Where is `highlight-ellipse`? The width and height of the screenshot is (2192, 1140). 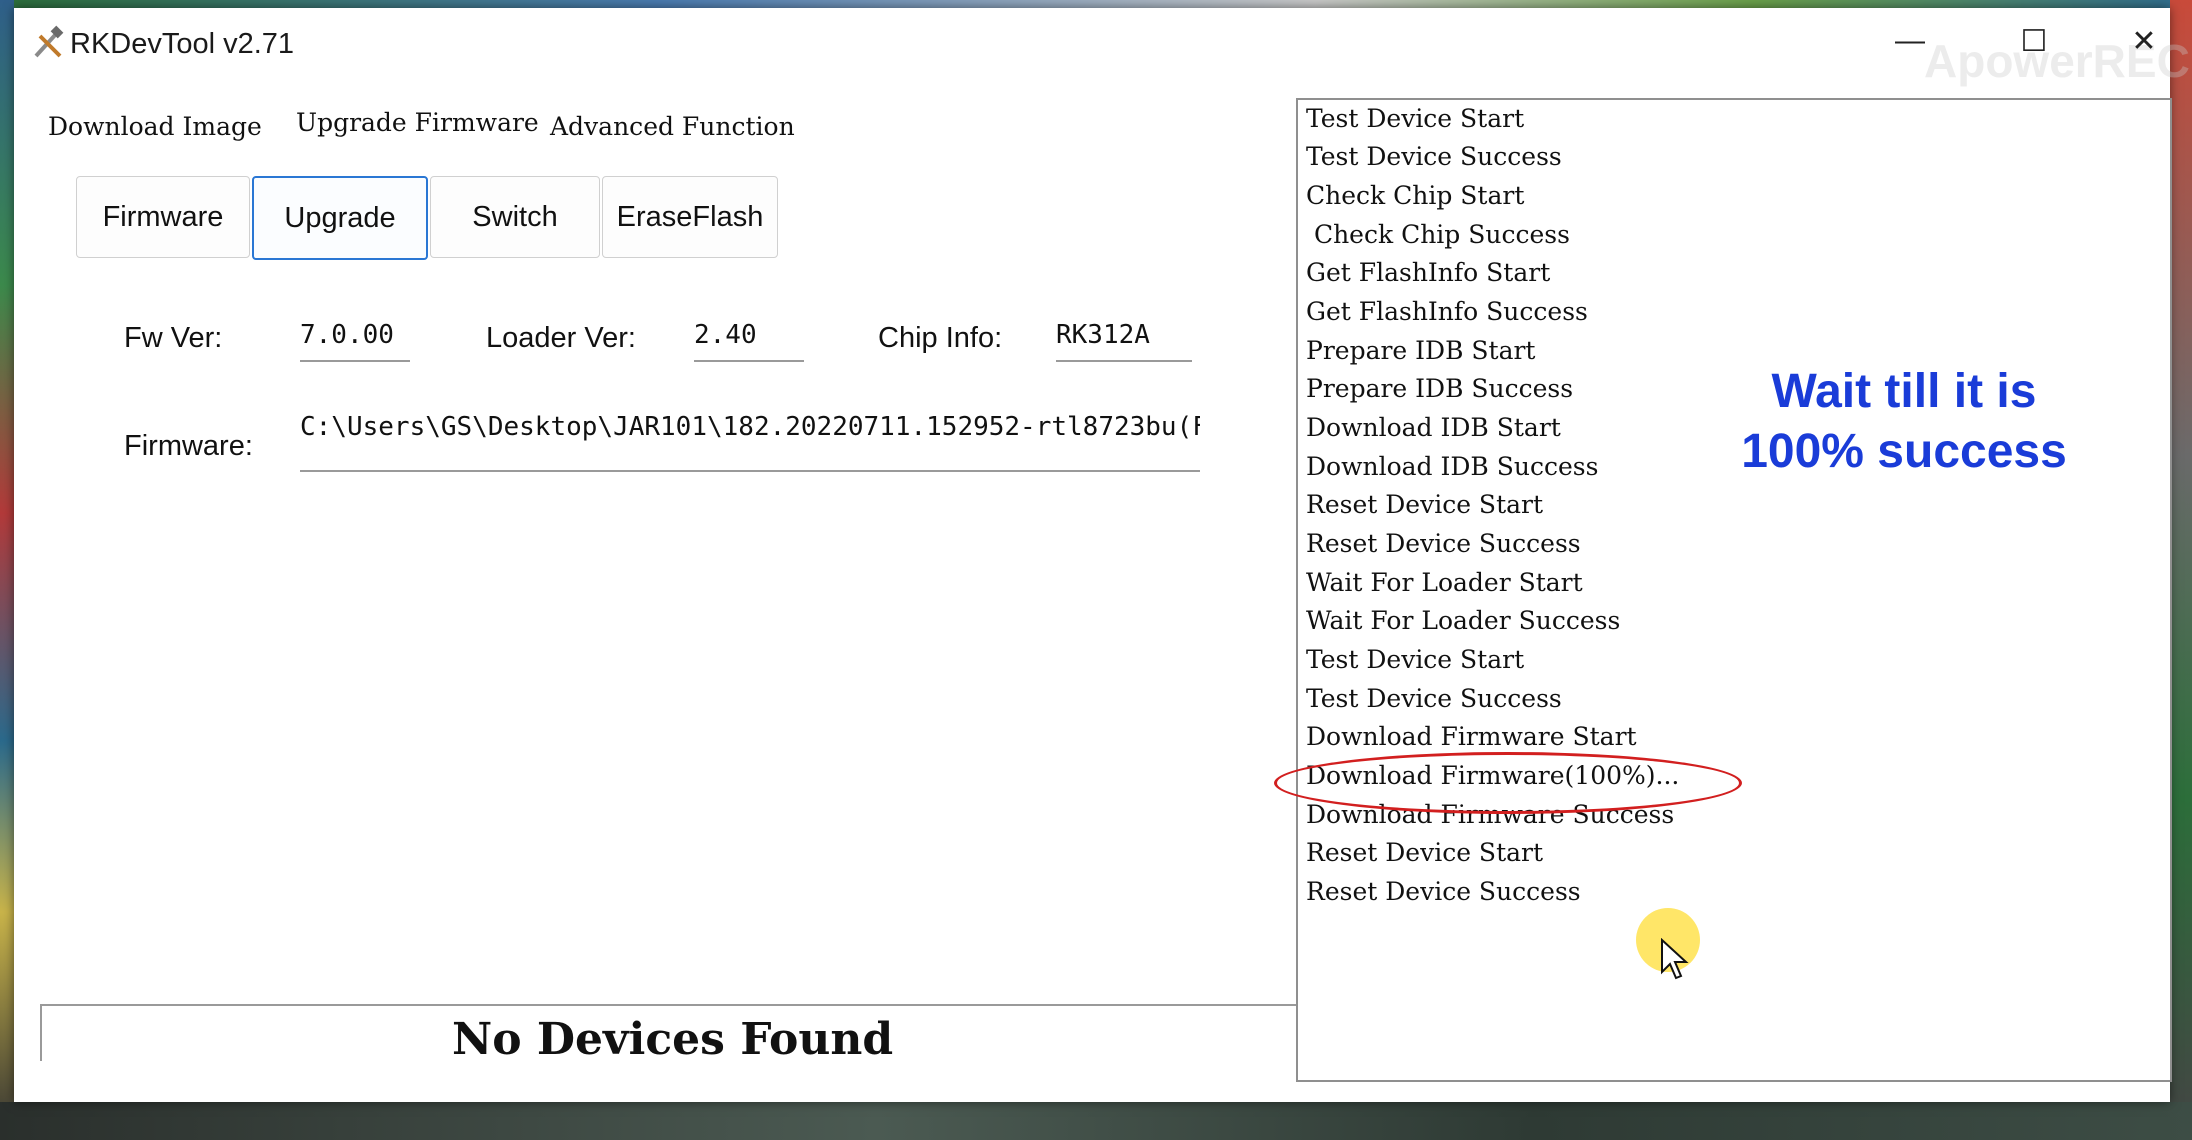 highlight-ellipse is located at coordinates (1508, 783).